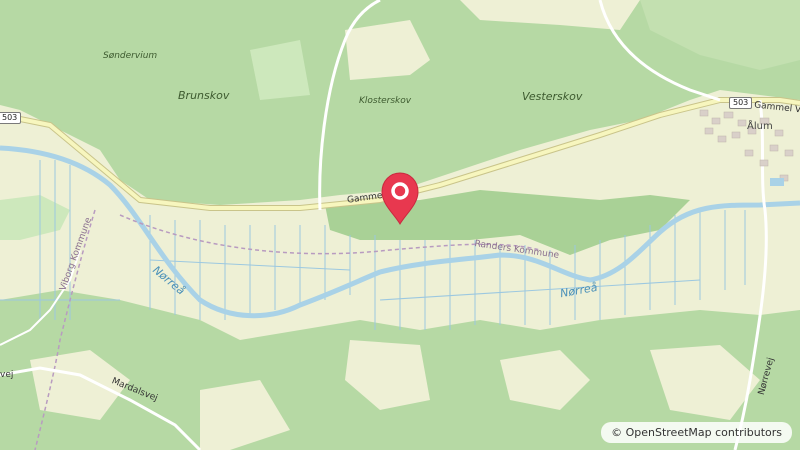 This screenshot has height=450, width=800. I want to click on pond, so click(777, 182).